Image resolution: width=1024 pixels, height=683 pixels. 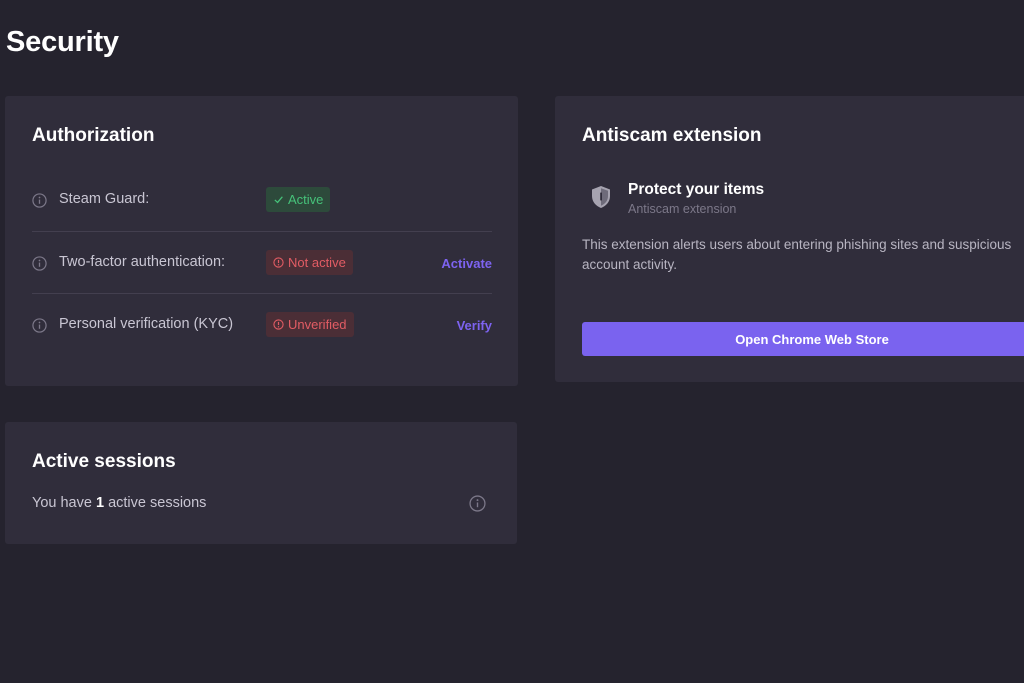 I want to click on authorization-title: Authorization, so click(x=93, y=135).